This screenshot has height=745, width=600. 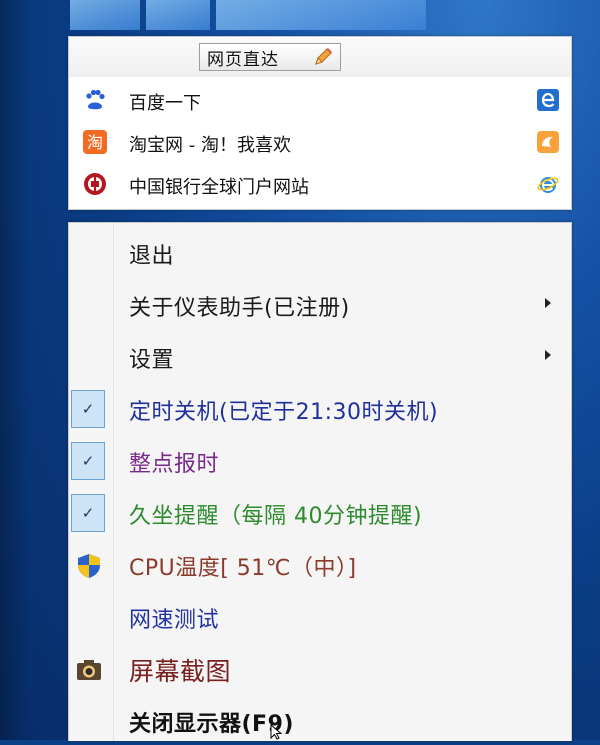 I want to click on menu-item-hourly-chime: ✓ 整点报时, so click(x=320, y=461).